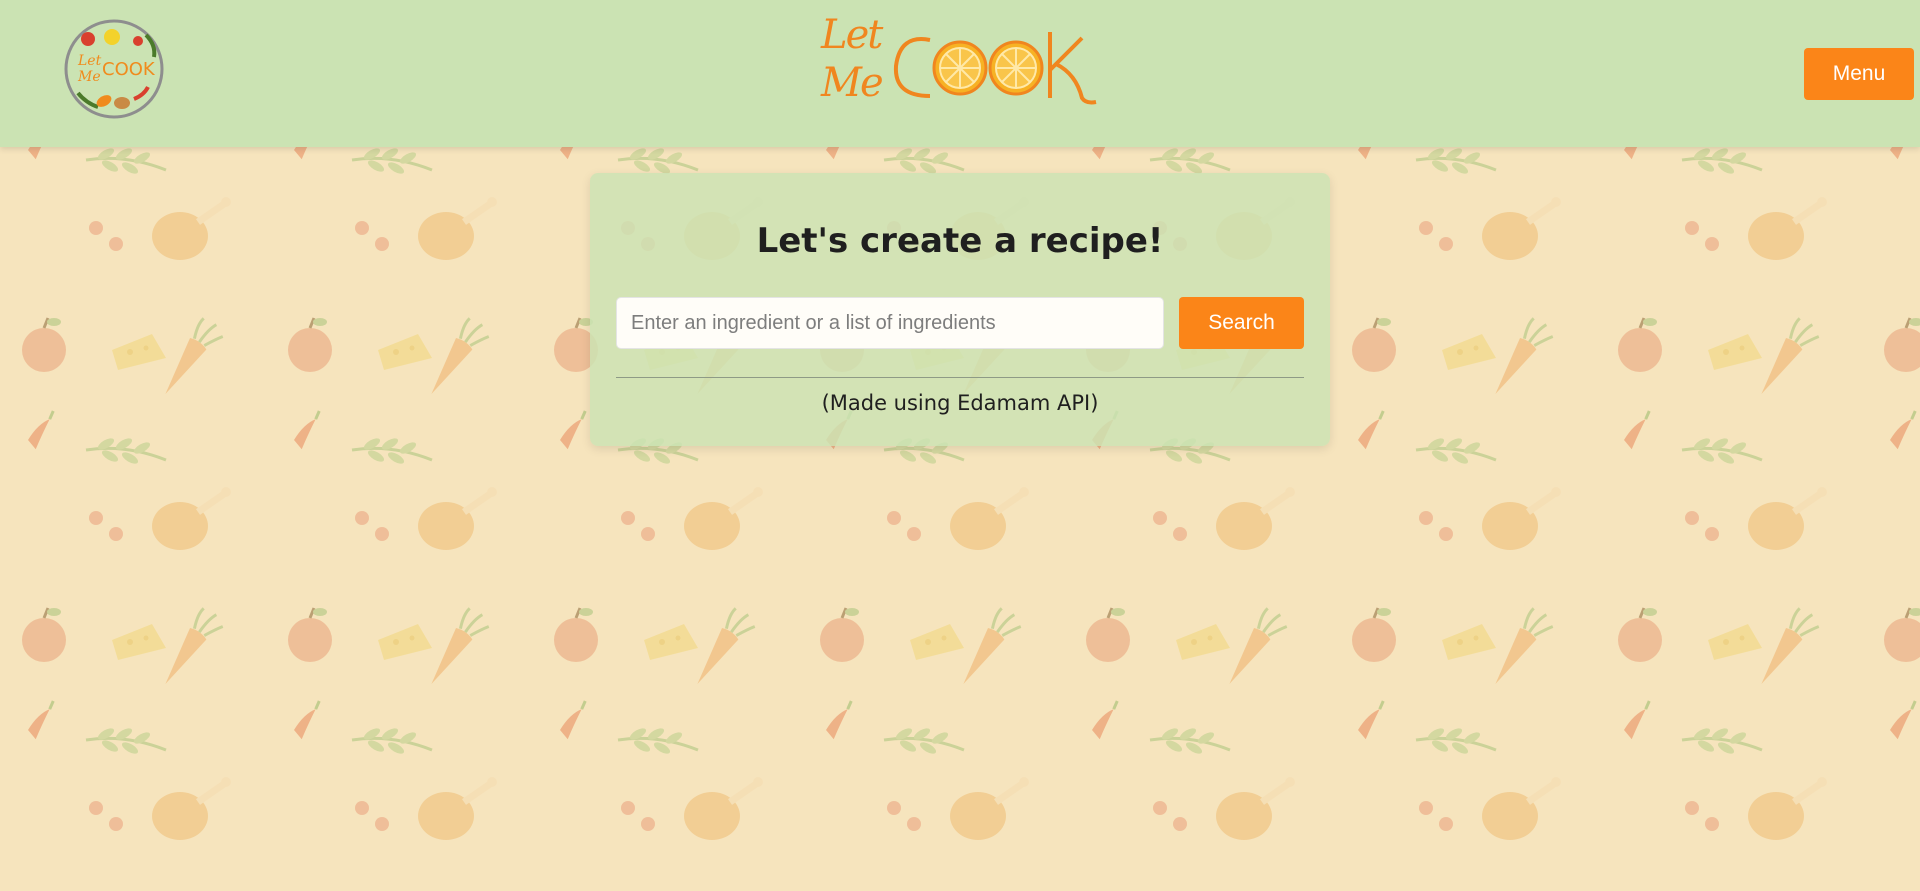 The height and width of the screenshot is (891, 1920). I want to click on brand-let: Let, so click(852, 35).